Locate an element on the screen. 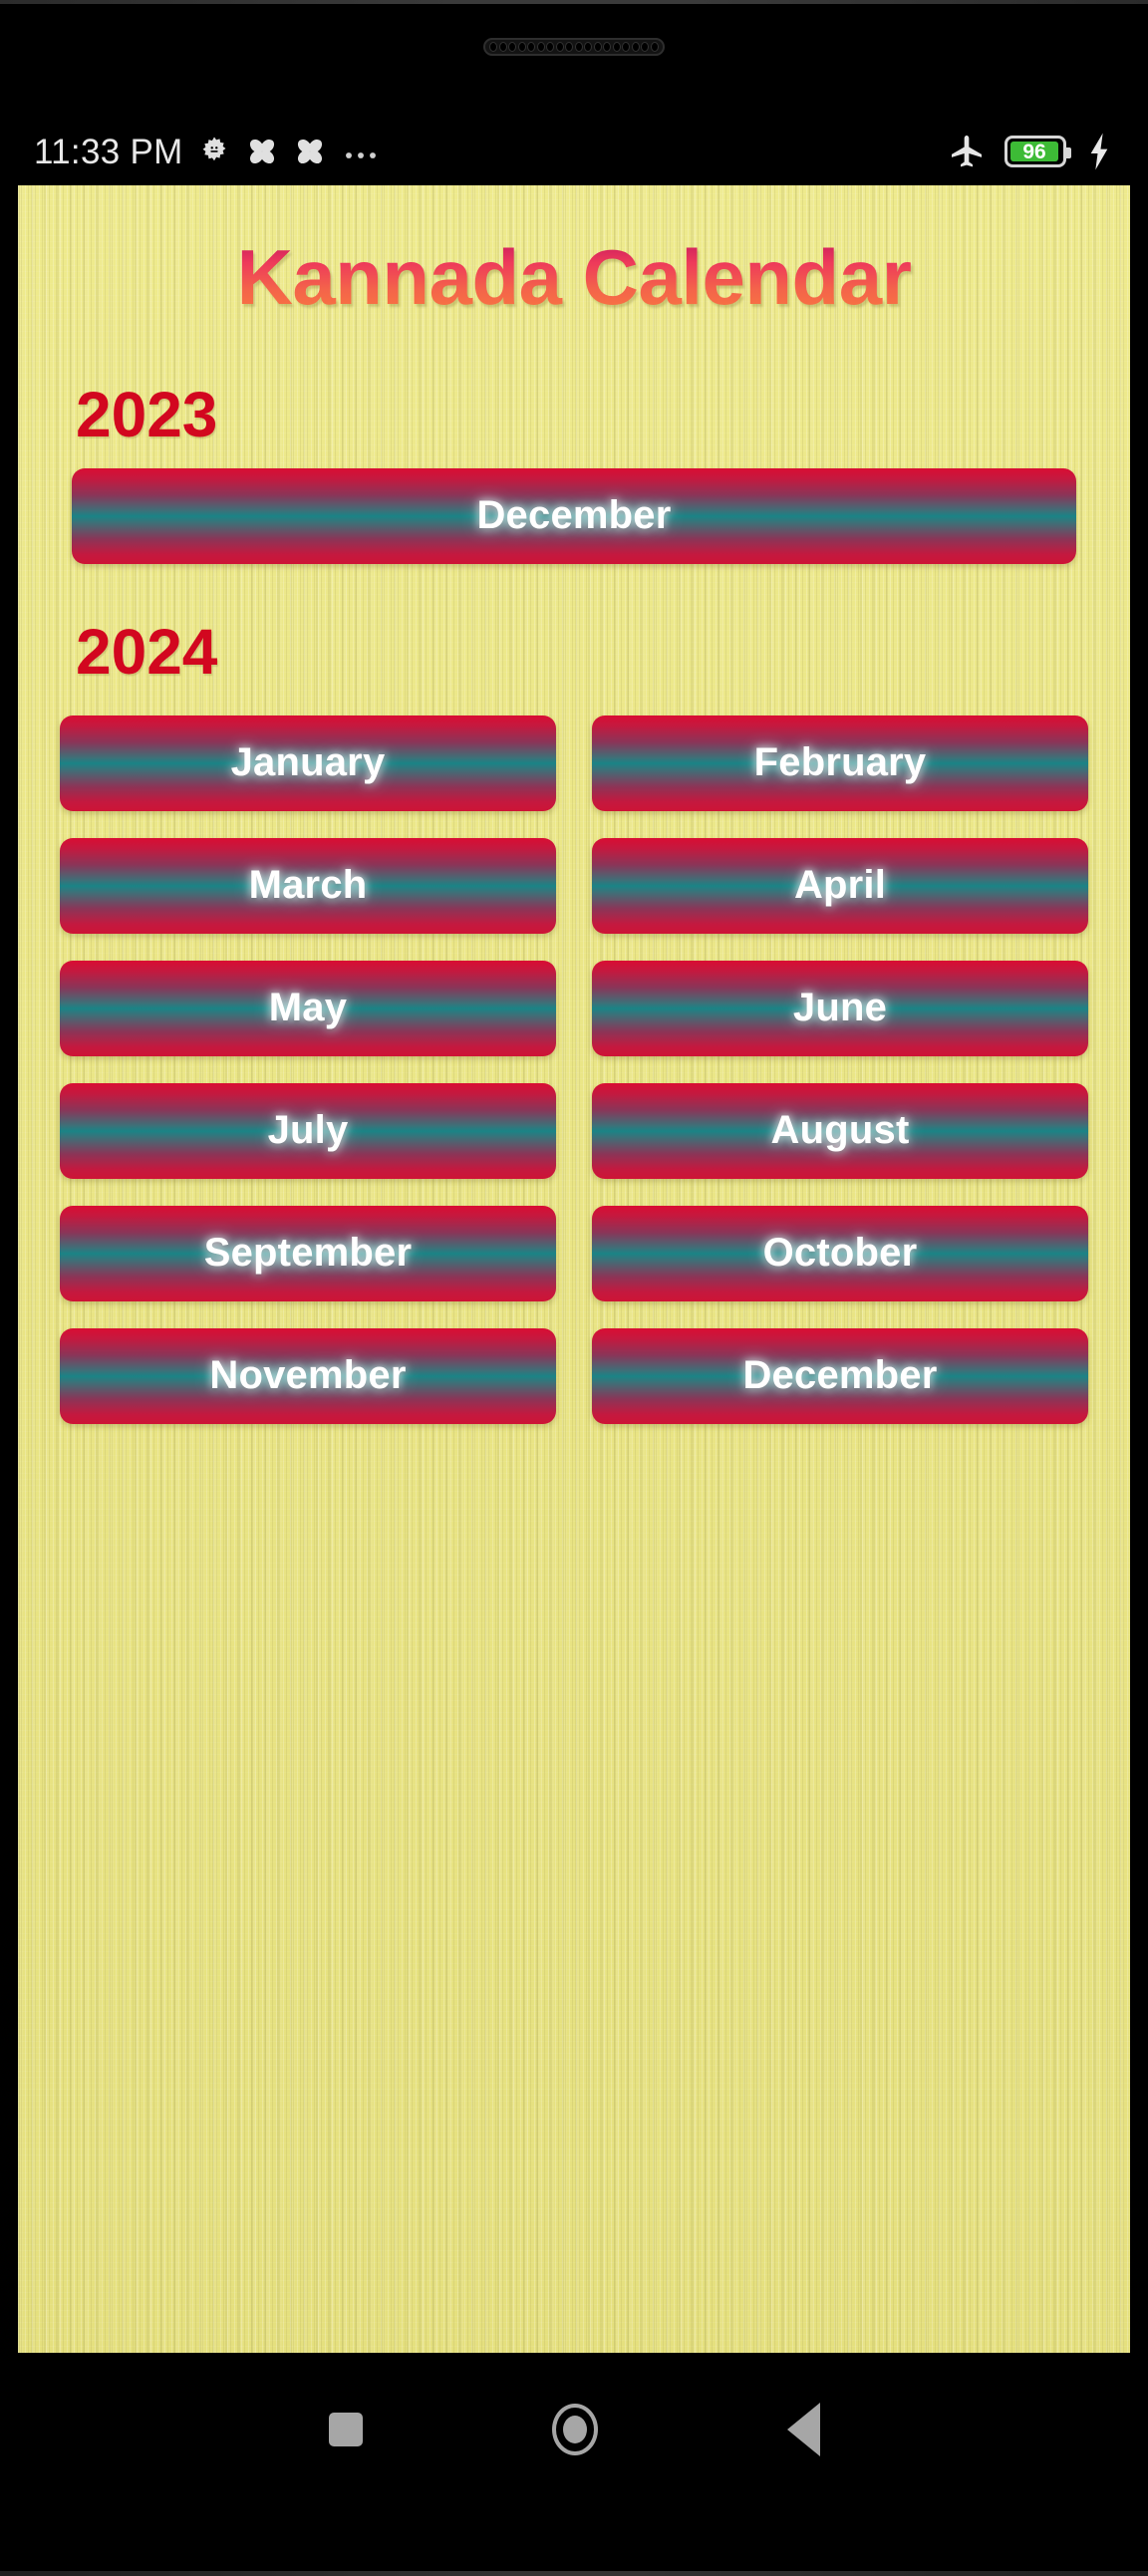  status-bar-left-group: 11:33 PM is located at coordinates (207, 152).